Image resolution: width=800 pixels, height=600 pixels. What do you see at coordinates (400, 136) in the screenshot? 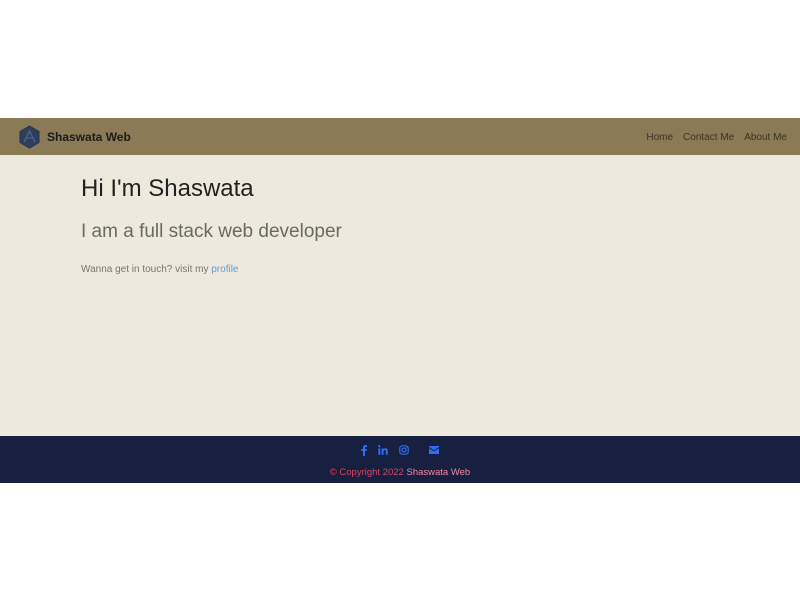
I see `navbar: Shaswata Web Home Contact Me About Me` at bounding box center [400, 136].